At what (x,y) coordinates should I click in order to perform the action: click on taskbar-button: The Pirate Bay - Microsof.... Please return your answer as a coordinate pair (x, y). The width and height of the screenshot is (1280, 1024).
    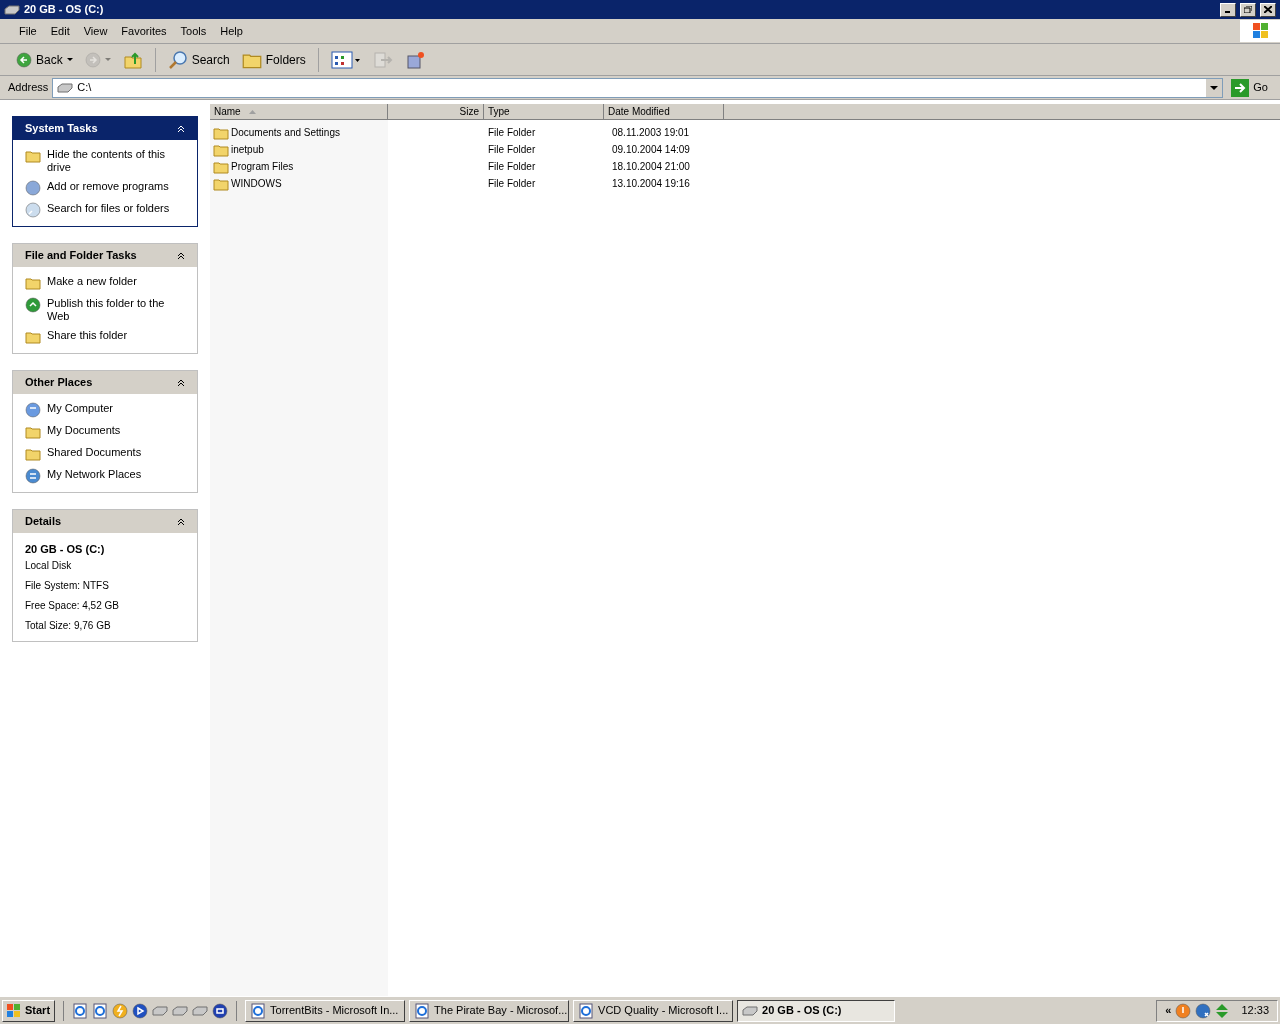
    Looking at the image, I should click on (489, 1010).